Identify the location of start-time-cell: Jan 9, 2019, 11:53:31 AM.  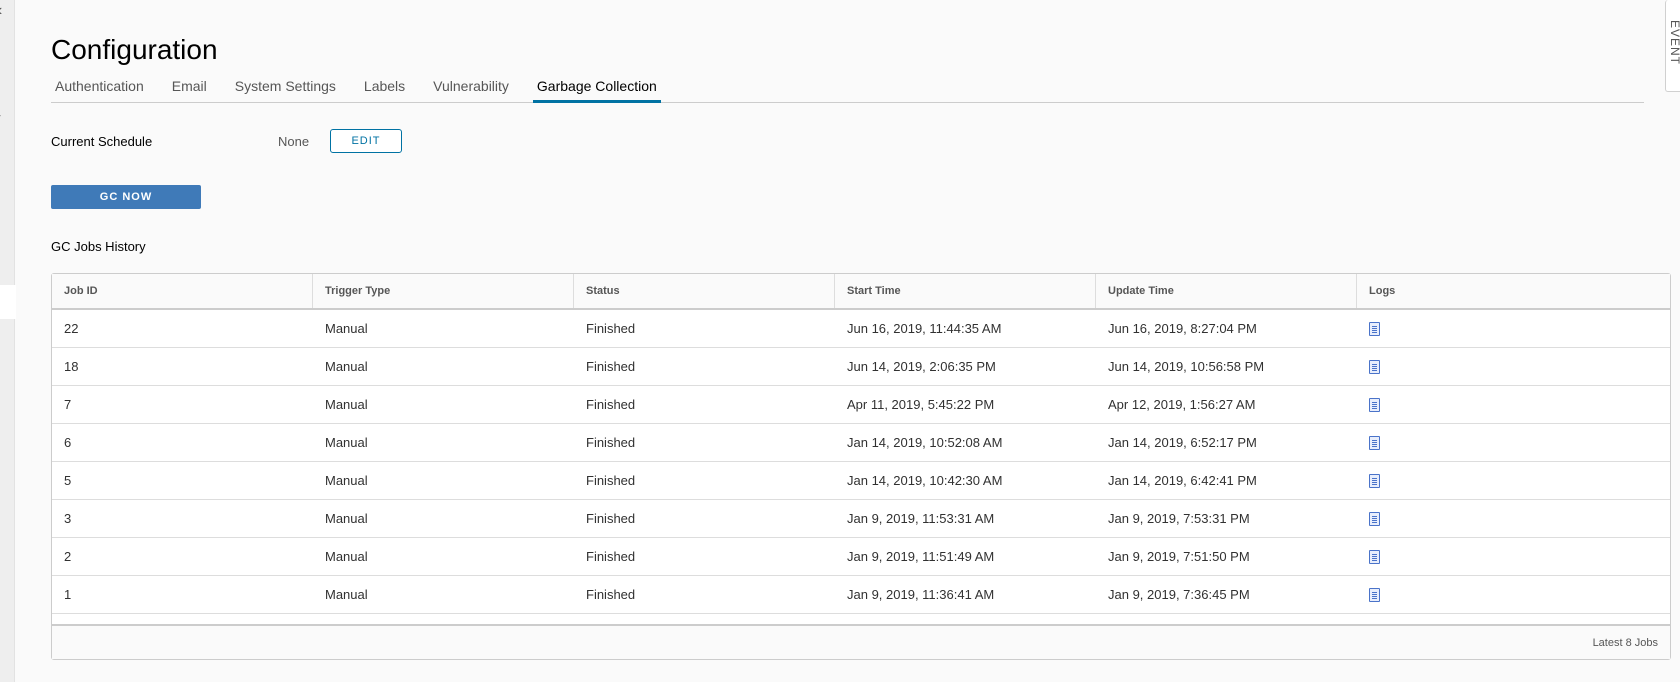
(921, 518).